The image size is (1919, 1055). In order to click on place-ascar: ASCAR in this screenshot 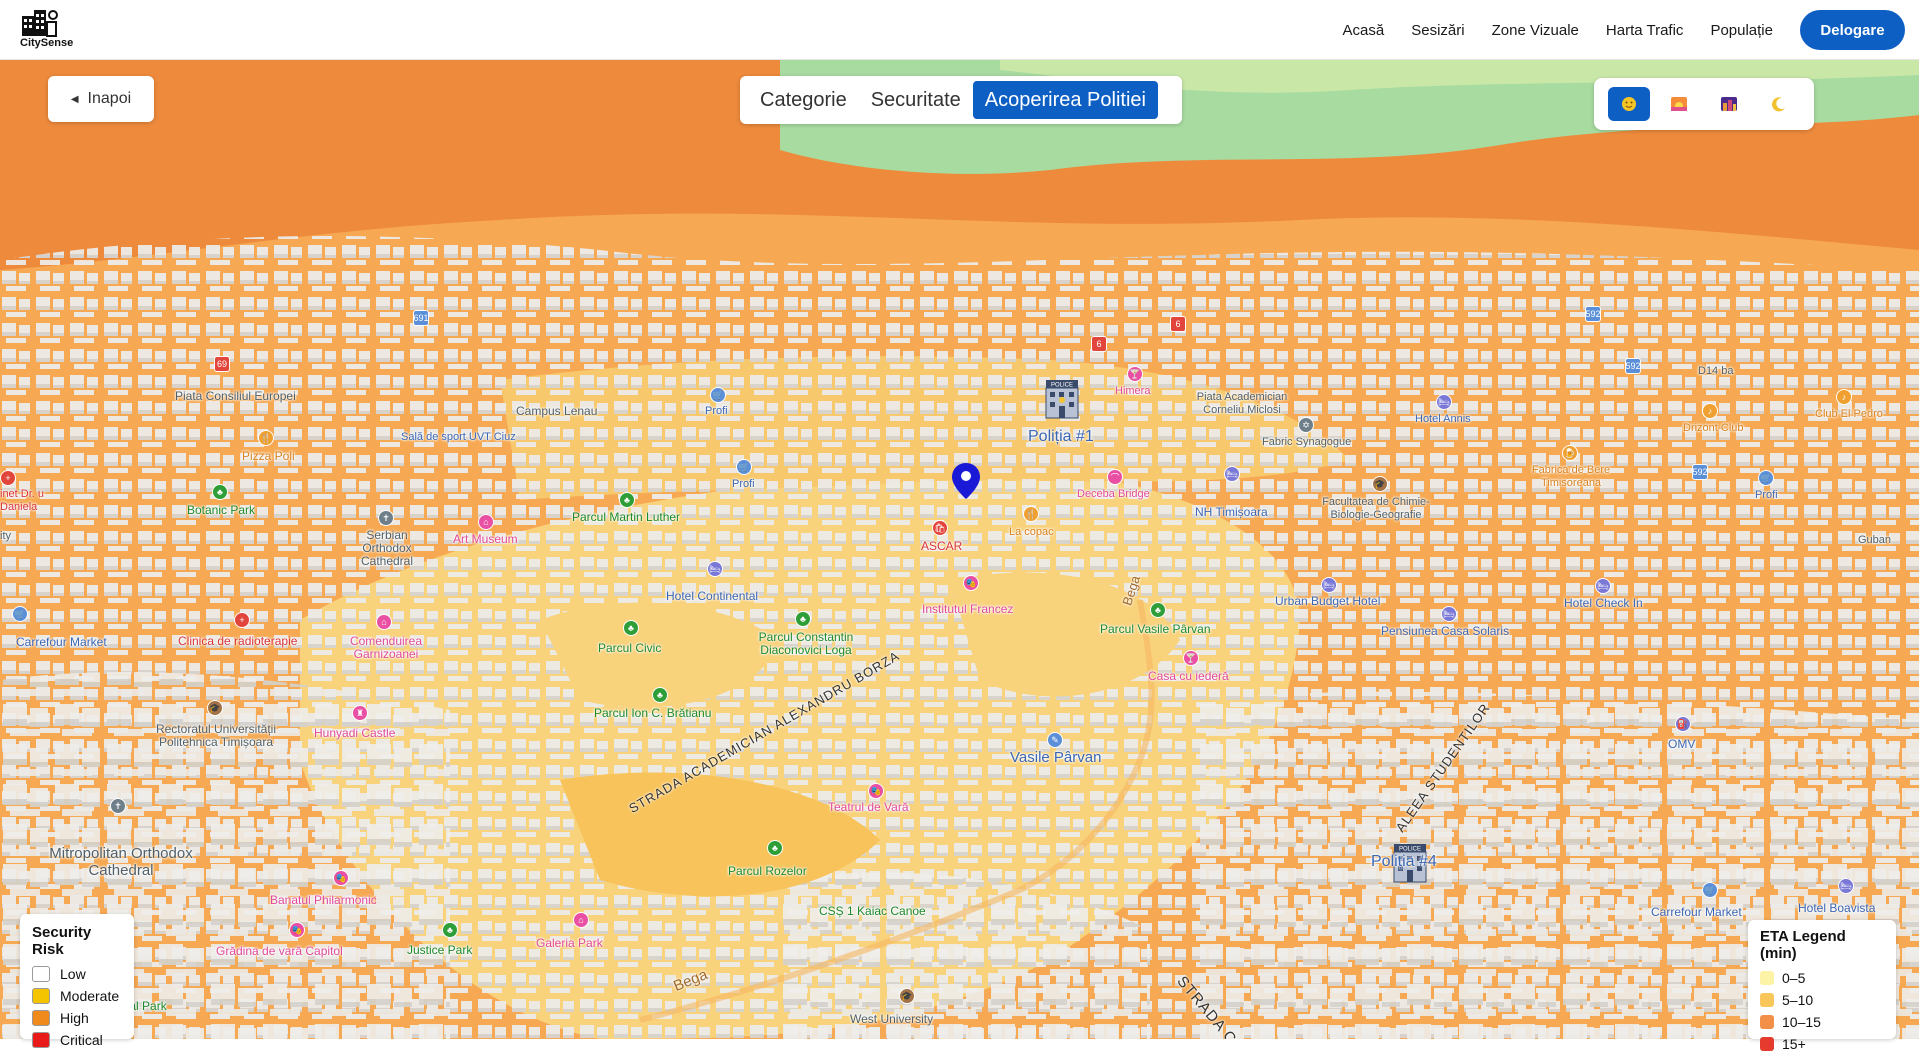, I will do `click(941, 546)`.